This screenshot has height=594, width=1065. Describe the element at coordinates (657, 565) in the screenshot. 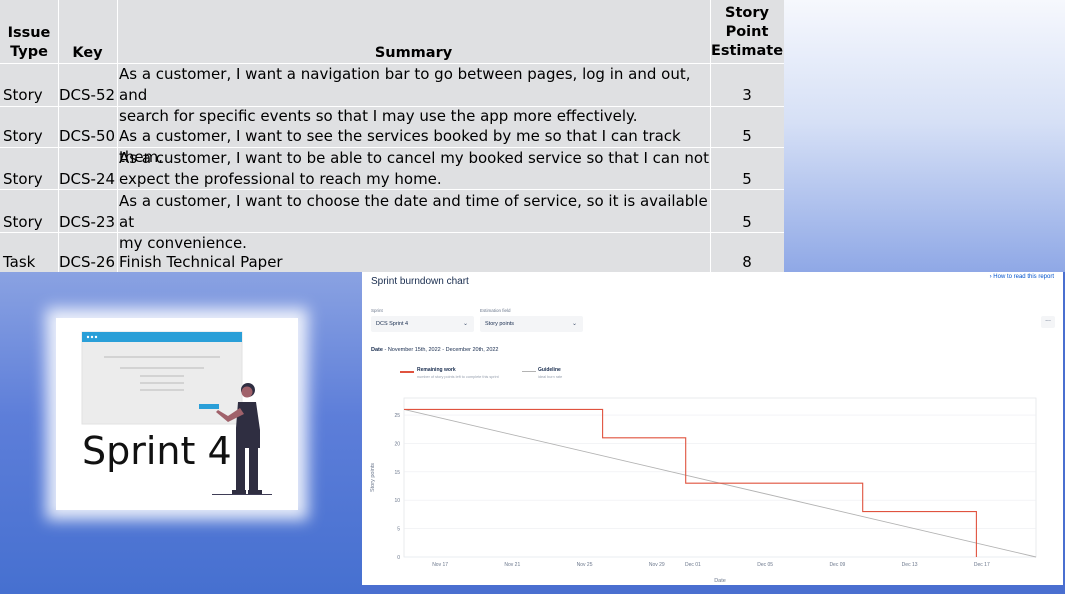

I see `x-tick-label: Nov 29` at that location.